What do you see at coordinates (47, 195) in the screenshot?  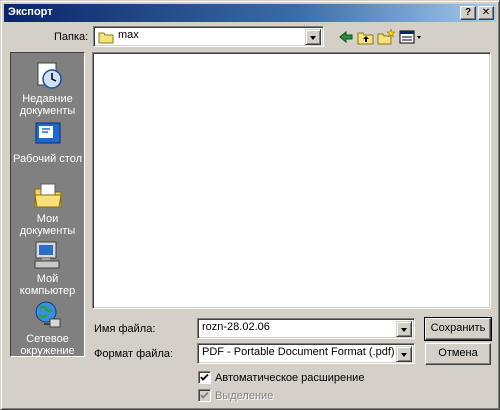 I see `my-documents-icon` at bounding box center [47, 195].